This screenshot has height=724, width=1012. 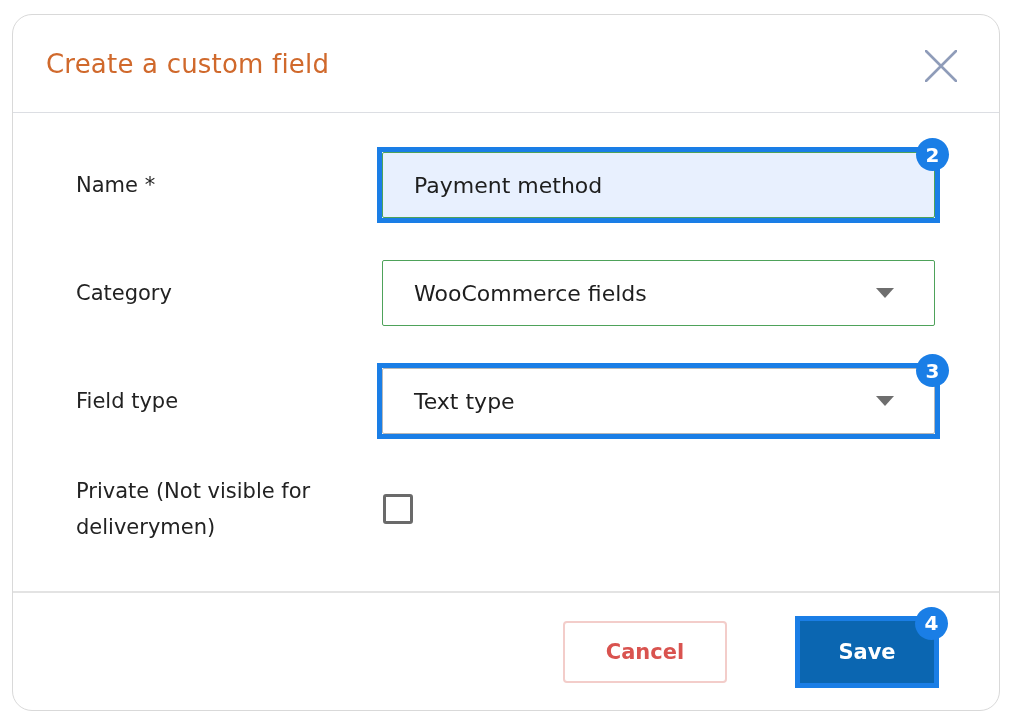 What do you see at coordinates (116, 185) in the screenshot?
I see `field-label: Name *` at bounding box center [116, 185].